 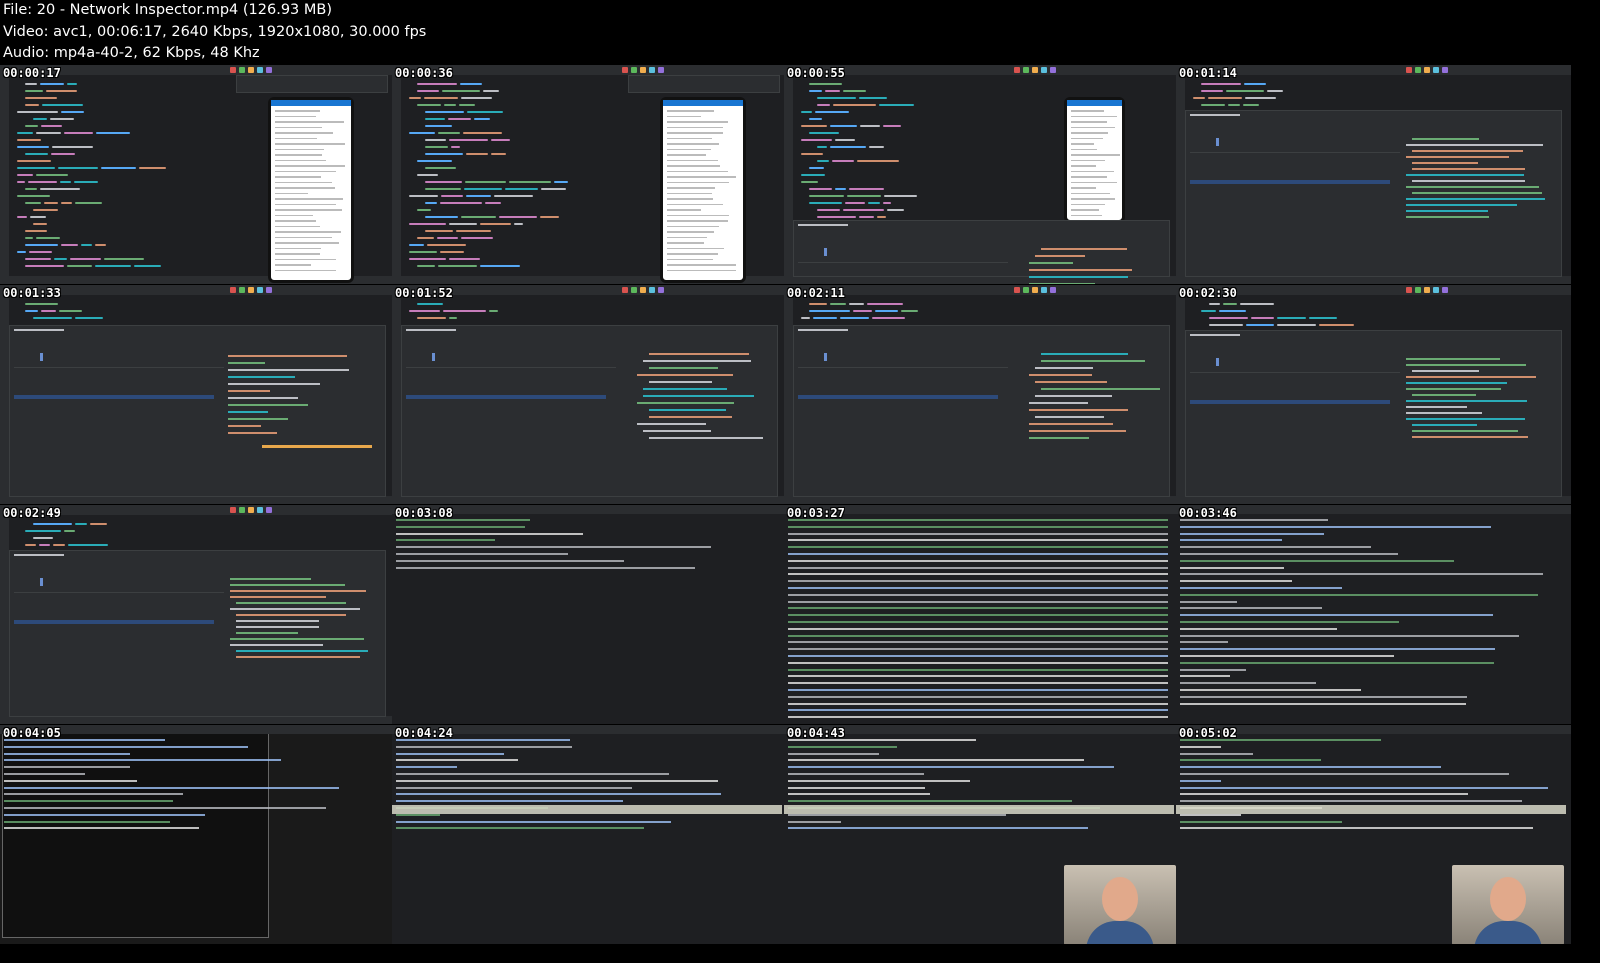 I want to click on running-devices-bar, so click(x=704, y=84).